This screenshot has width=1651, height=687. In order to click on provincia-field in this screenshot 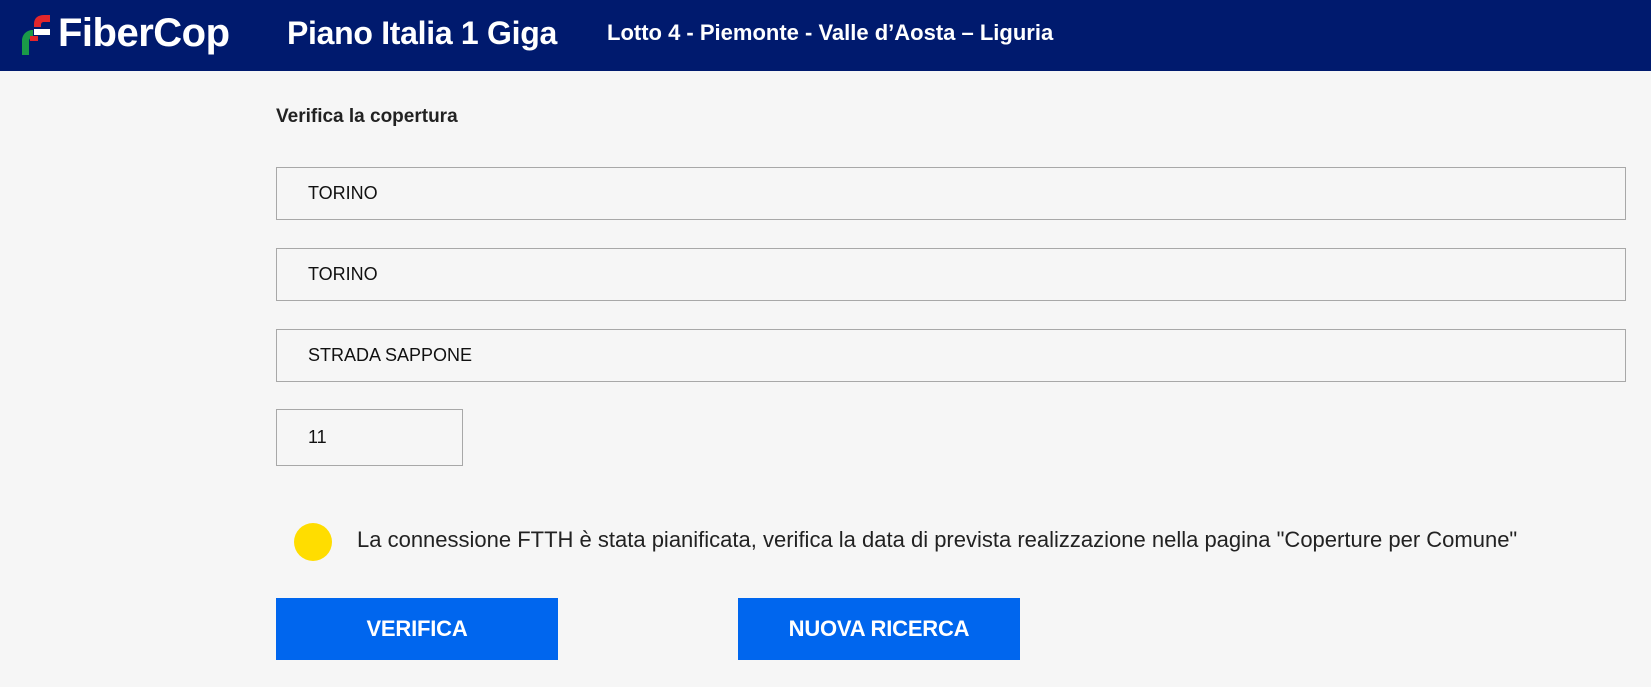, I will do `click(951, 193)`.